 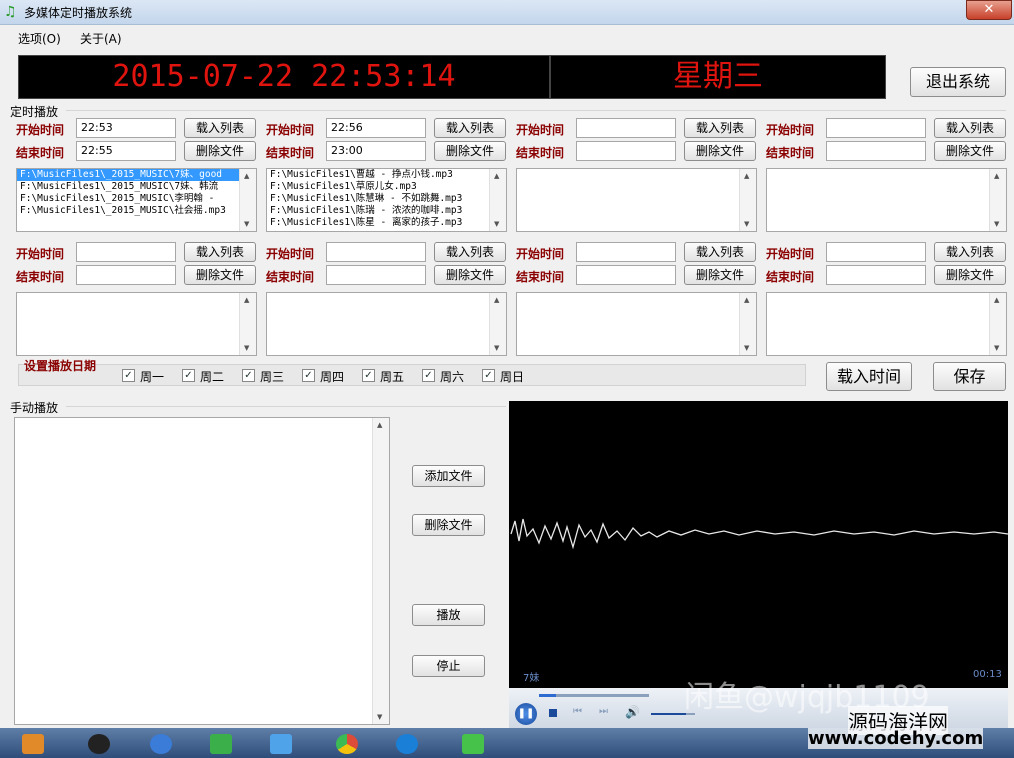 I want to click on file-list-item: F:\MusicFiles1\_2015_MUSIC\7妹、韩流, so click(x=136, y=187).